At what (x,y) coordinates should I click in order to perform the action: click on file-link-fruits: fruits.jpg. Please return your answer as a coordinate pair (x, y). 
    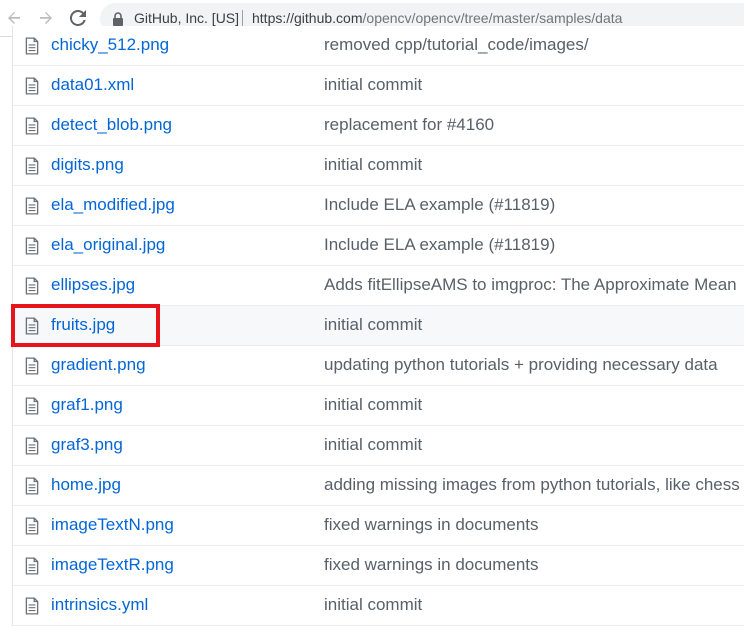
    Looking at the image, I should click on (83, 325).